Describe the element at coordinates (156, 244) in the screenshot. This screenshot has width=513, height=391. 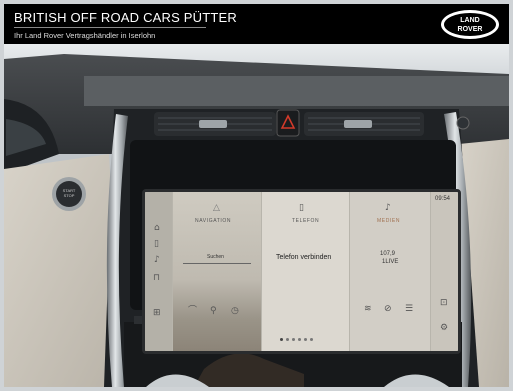
I see `phone-icon: ▯` at that location.